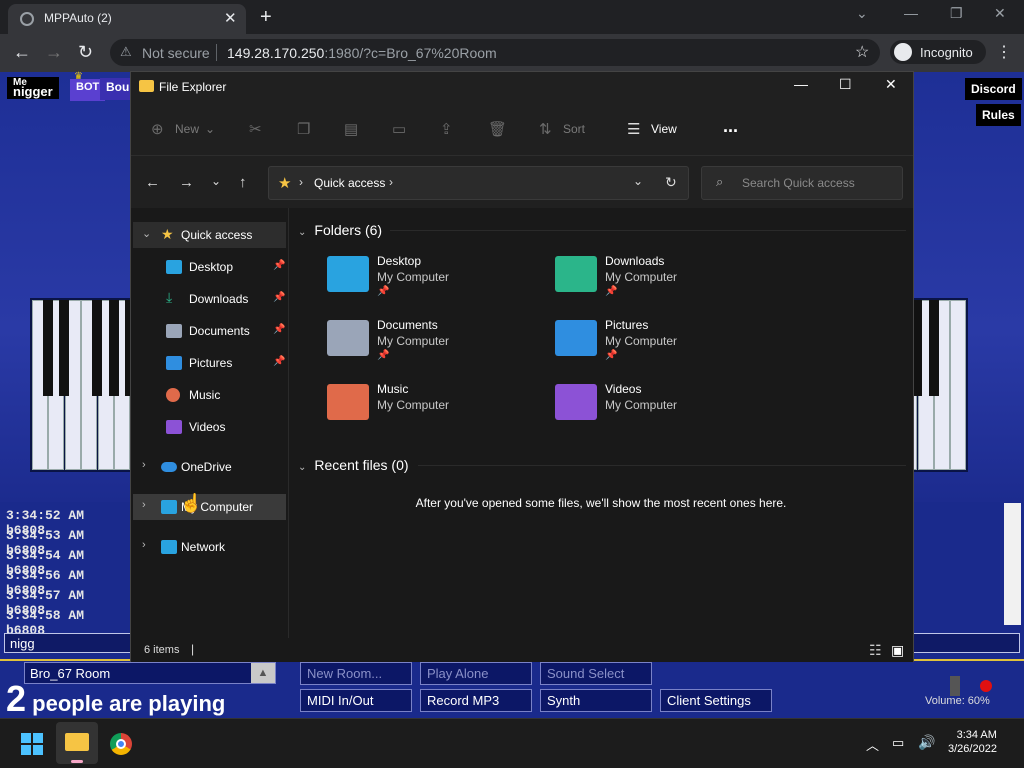 This screenshot has width=1024, height=768. I want to click on sort-icon: ⇅, so click(545, 129).